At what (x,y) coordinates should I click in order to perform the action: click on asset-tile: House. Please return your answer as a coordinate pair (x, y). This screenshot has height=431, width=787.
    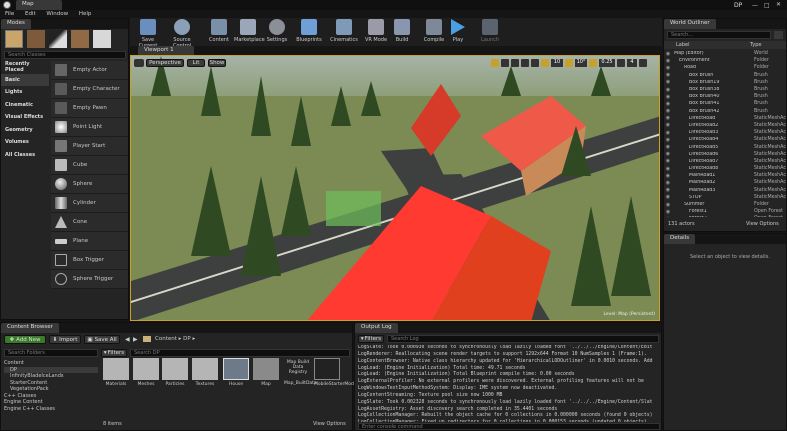
    Looking at the image, I should click on (236, 372).